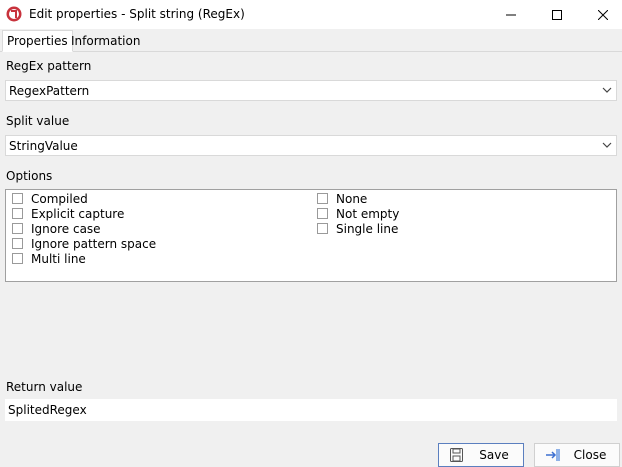  What do you see at coordinates (137, 14) in the screenshot?
I see `window-title: Edit properties - Split string (RegEx)` at bounding box center [137, 14].